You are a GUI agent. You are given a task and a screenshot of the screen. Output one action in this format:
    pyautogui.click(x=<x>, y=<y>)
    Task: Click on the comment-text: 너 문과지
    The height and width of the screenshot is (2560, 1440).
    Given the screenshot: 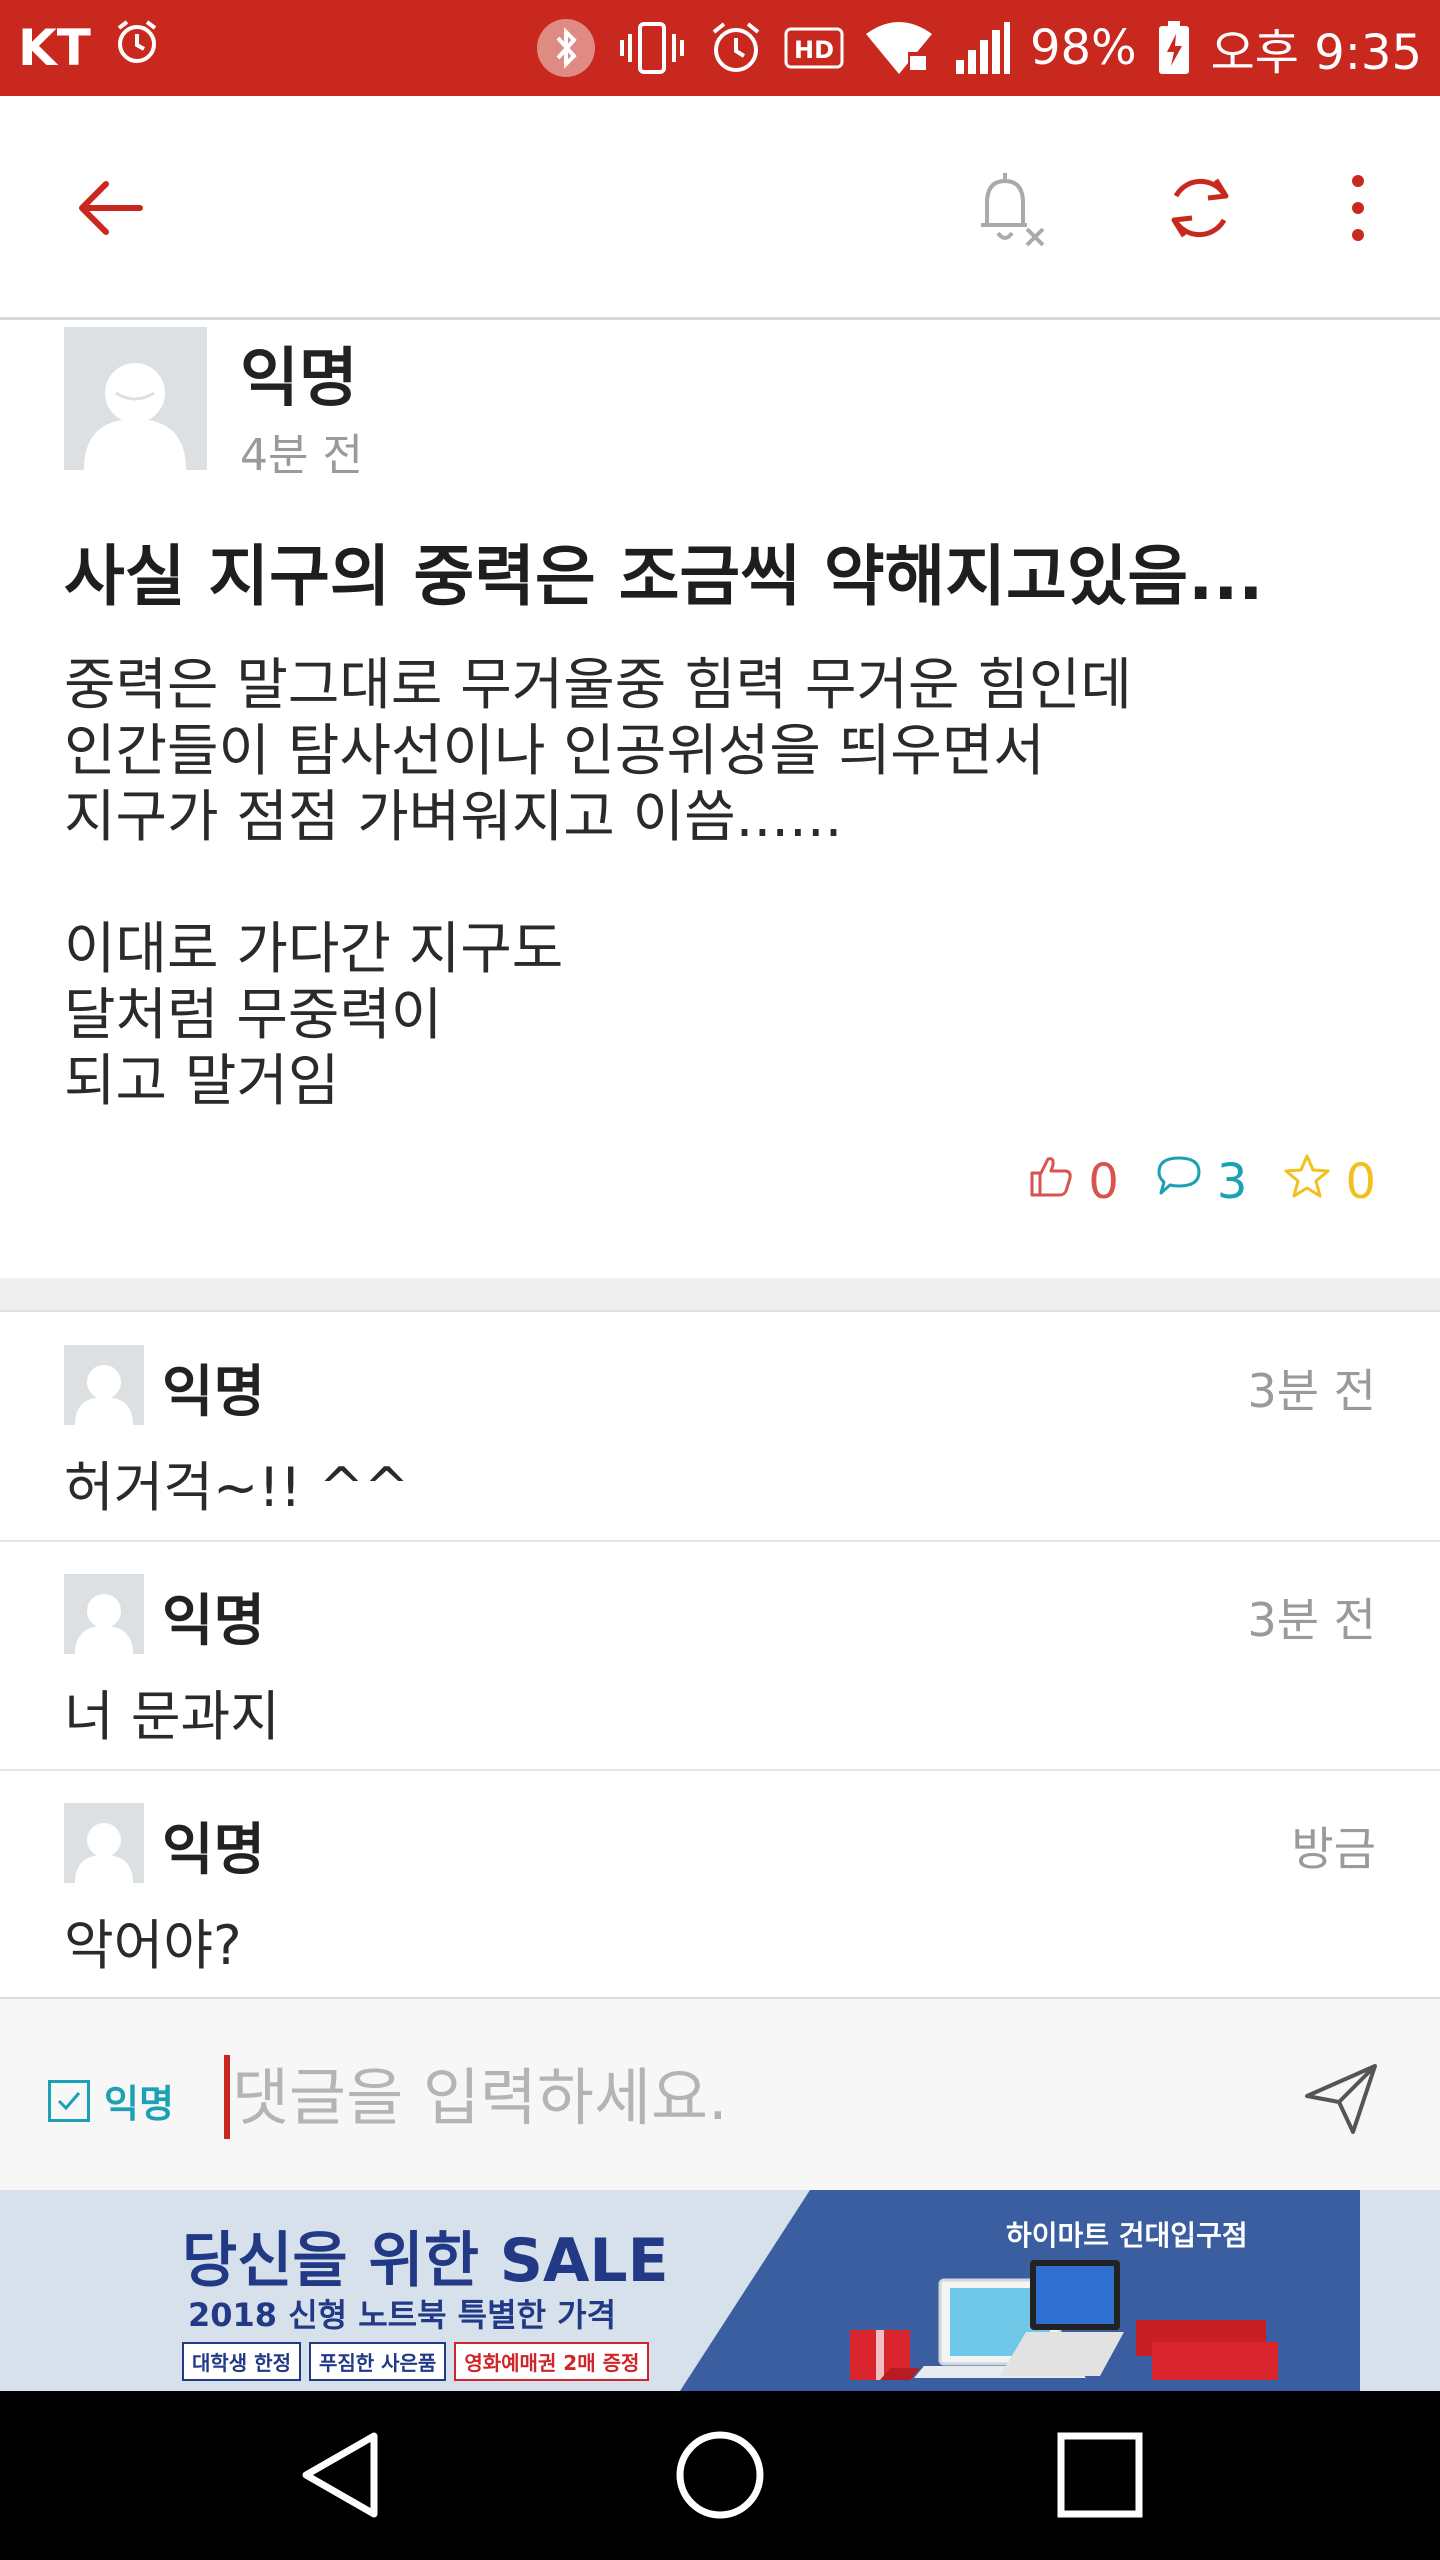 What is the action you would take?
    pyautogui.click(x=172, y=1716)
    